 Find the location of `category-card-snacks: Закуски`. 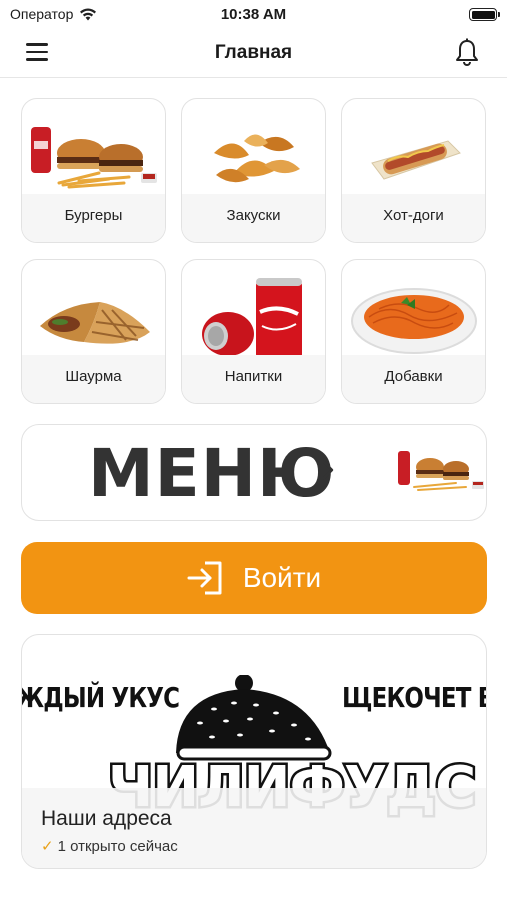

category-card-snacks: Закуски is located at coordinates (253, 170).